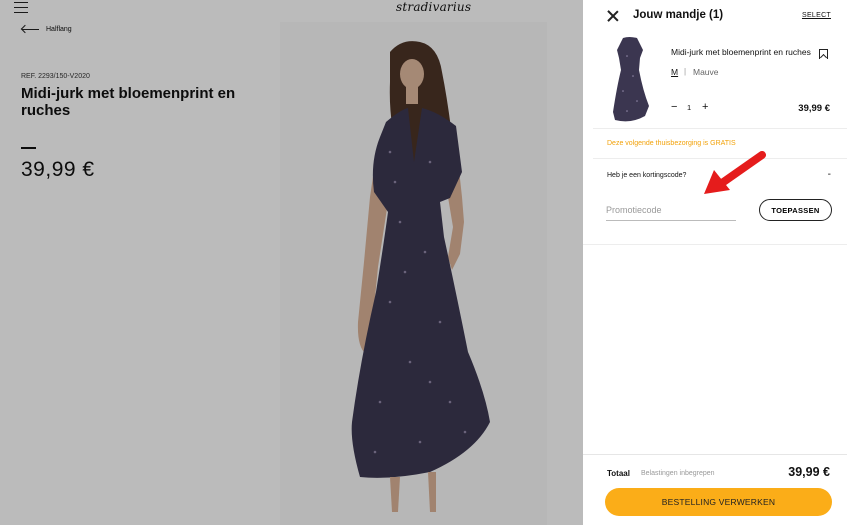  Describe the element at coordinates (814, 108) in the screenshot. I see `item-price: 39,99 €` at that location.